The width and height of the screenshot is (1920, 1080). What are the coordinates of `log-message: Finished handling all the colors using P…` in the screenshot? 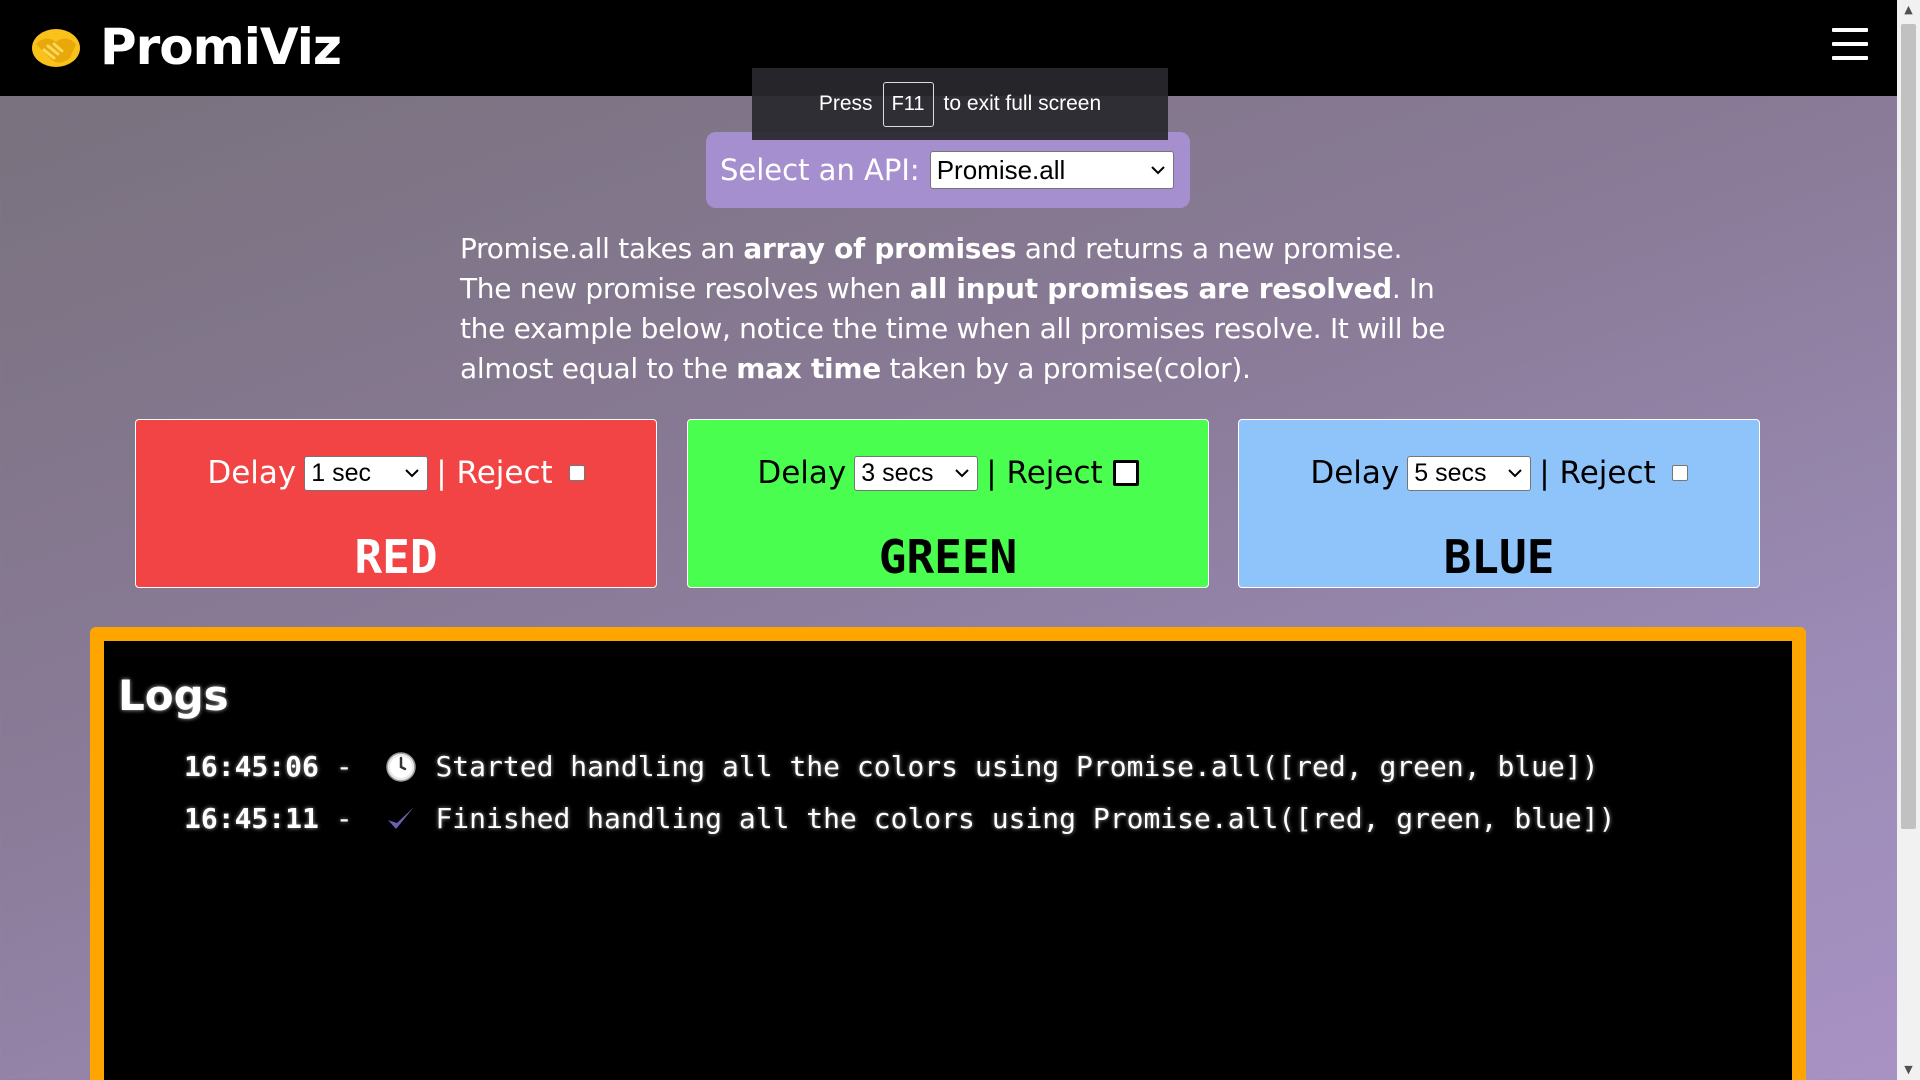 It's located at (1025, 818).